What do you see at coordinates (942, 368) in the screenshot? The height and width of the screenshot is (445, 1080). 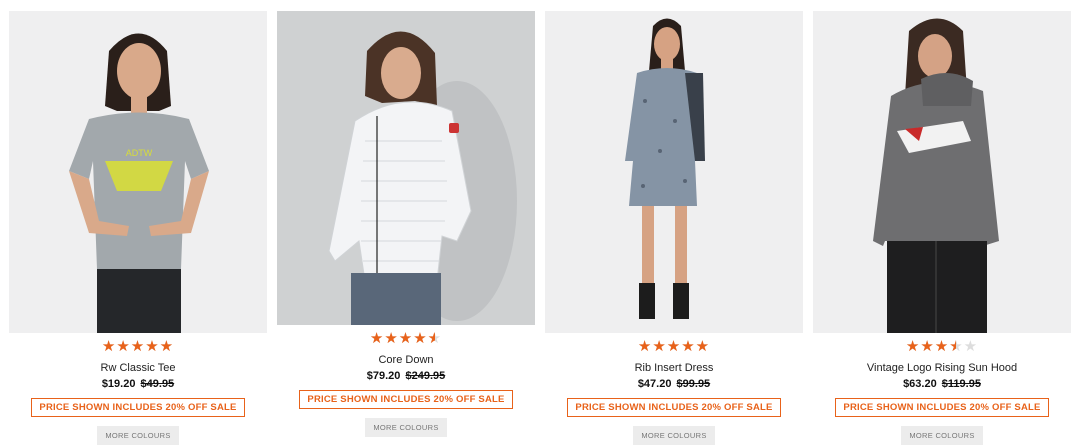 I see `product-name: Vintage Logo Rising Sun Hood` at bounding box center [942, 368].